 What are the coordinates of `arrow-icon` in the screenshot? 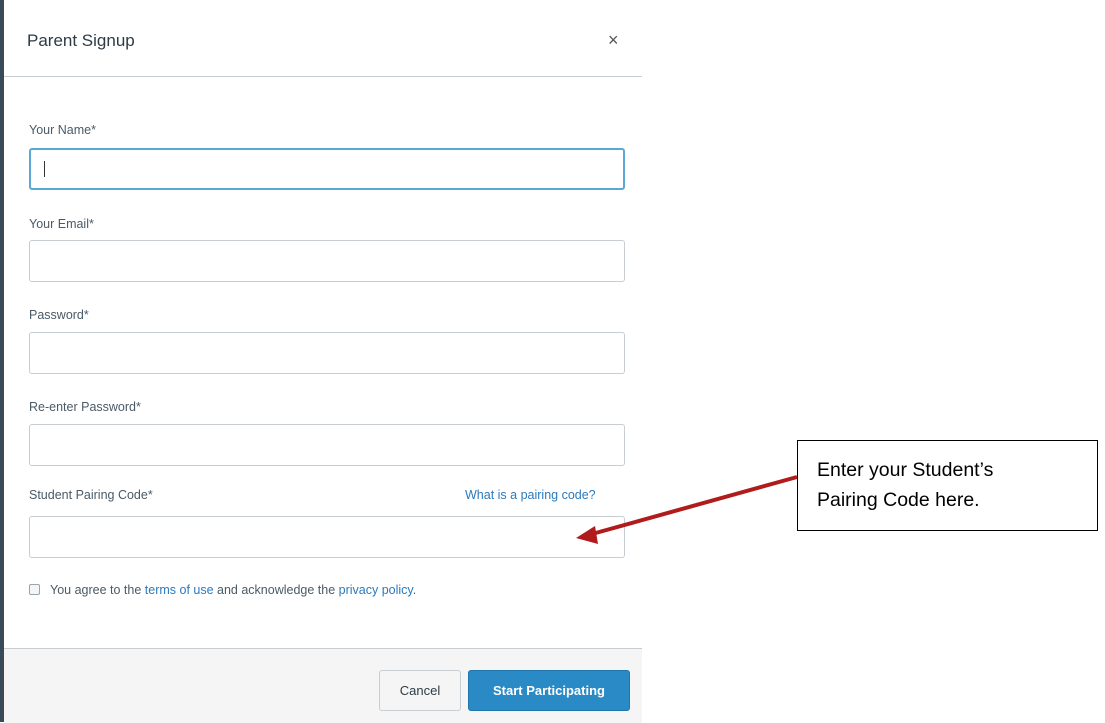 It's located at (687, 509).